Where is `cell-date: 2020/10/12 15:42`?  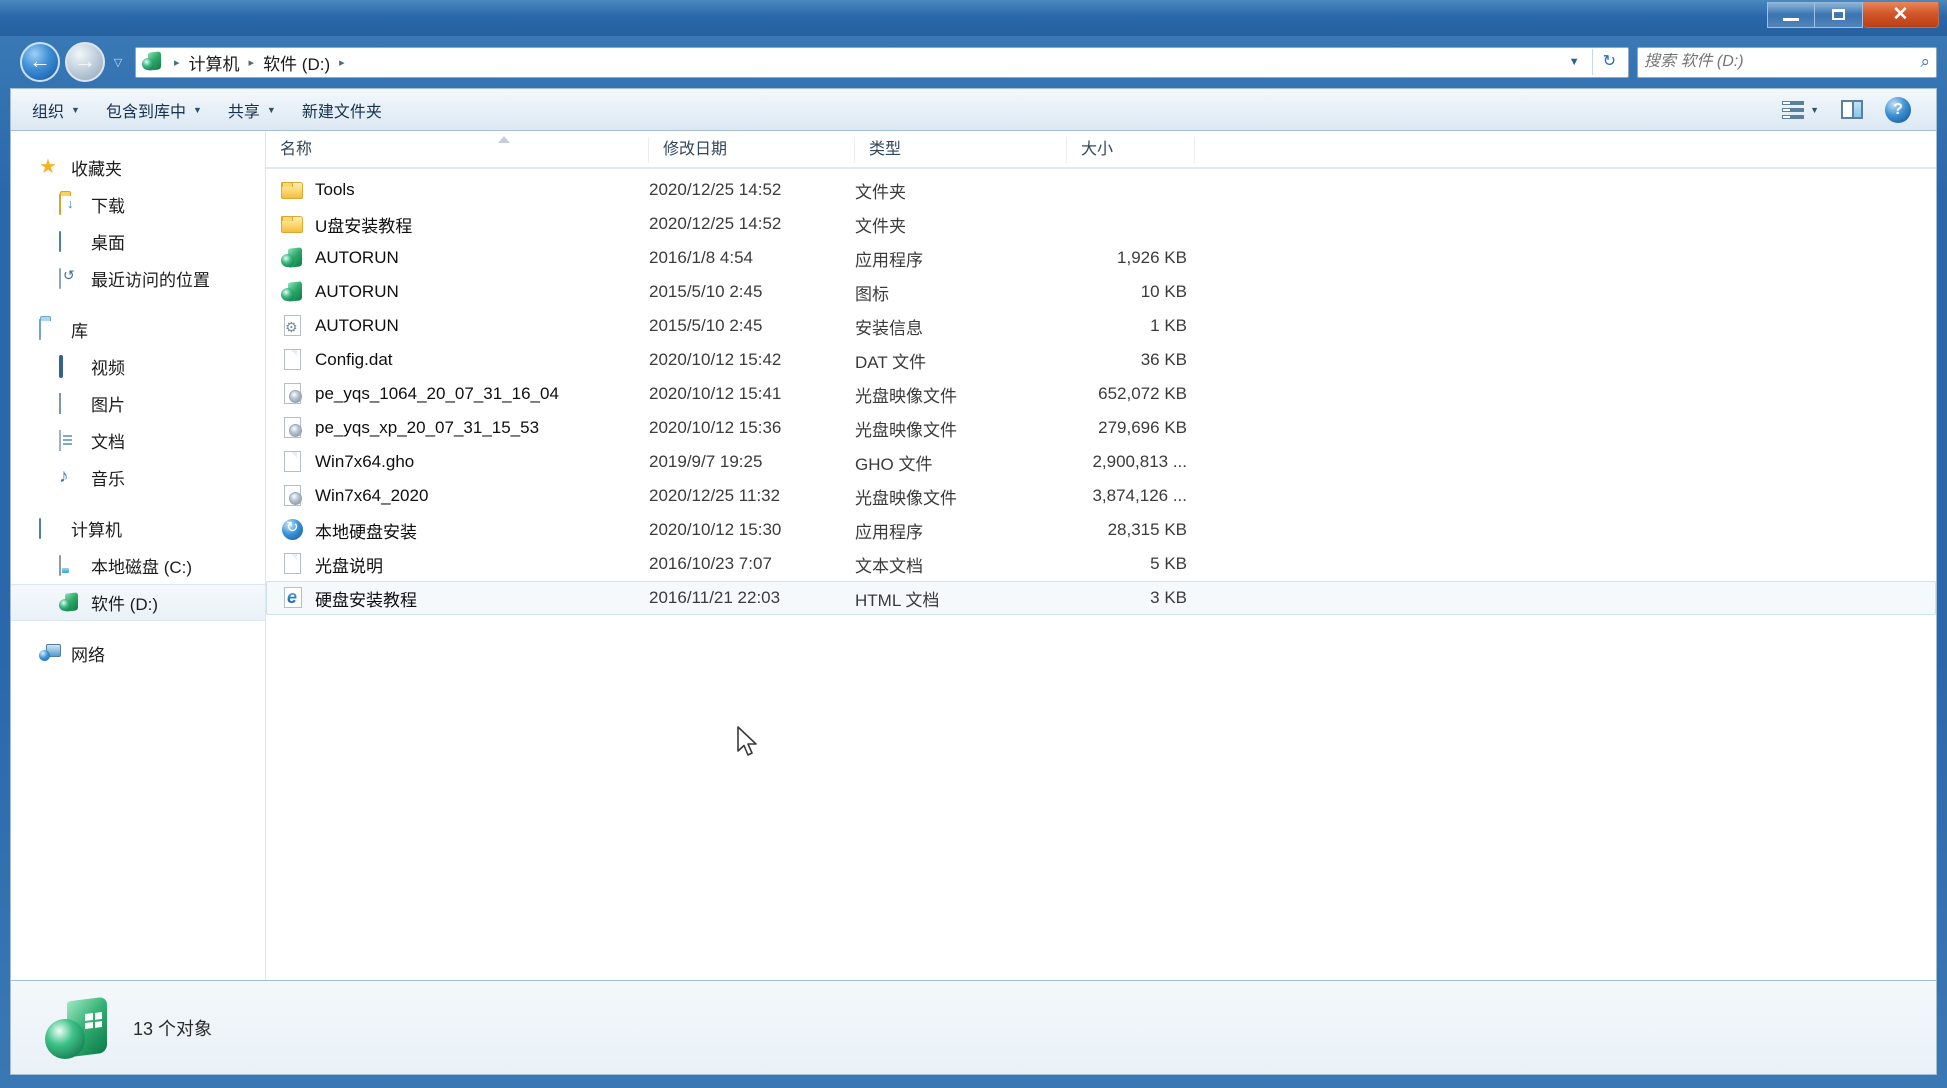
cell-date: 2020/10/12 15:42 is located at coordinates (715, 359).